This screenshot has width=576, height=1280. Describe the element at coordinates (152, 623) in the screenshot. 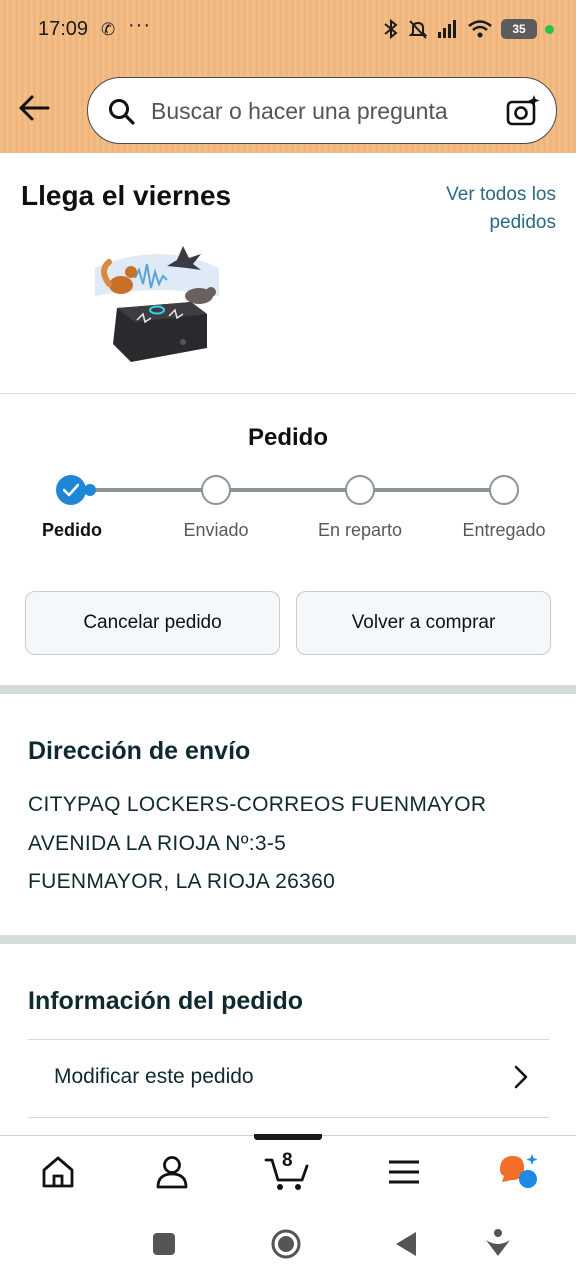

I see `cancel-order-button: Cancelar pedido` at that location.